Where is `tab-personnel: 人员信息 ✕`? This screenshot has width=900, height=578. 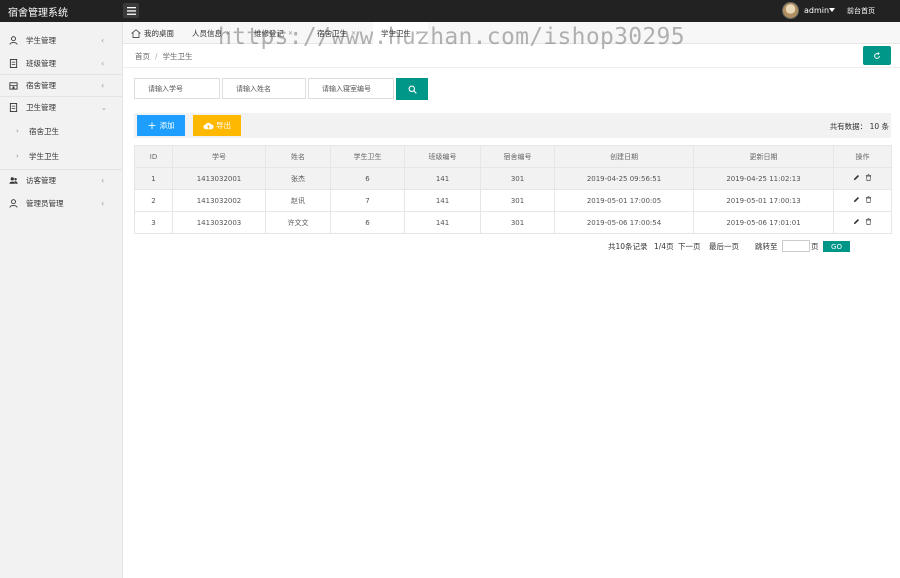 tab-personnel: 人员信息 ✕ is located at coordinates (211, 33).